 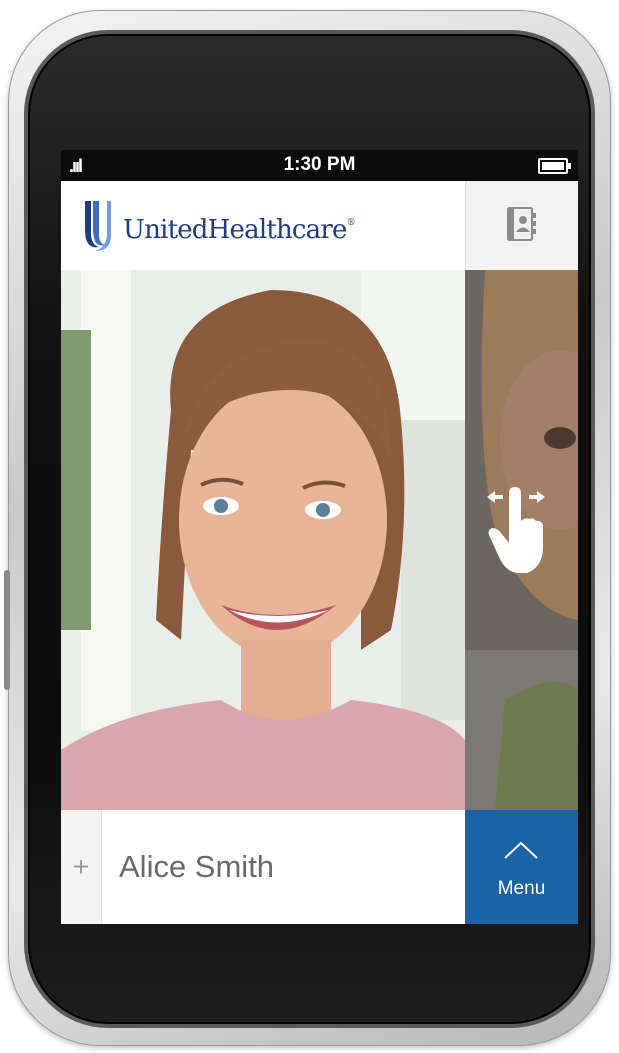 What do you see at coordinates (516, 530) in the screenshot?
I see `swipe-gesture-icon` at bounding box center [516, 530].